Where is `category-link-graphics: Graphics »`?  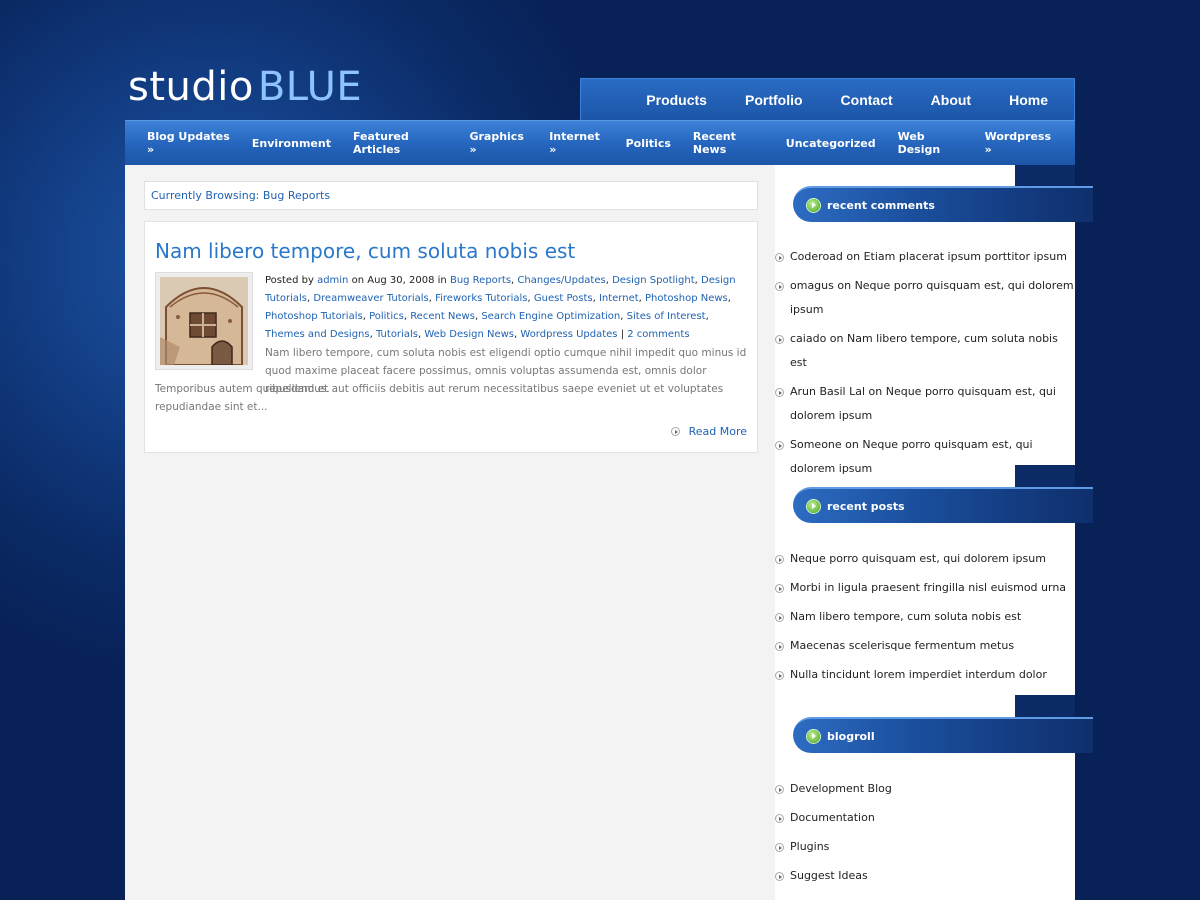
category-link-graphics: Graphics » is located at coordinates (498, 143).